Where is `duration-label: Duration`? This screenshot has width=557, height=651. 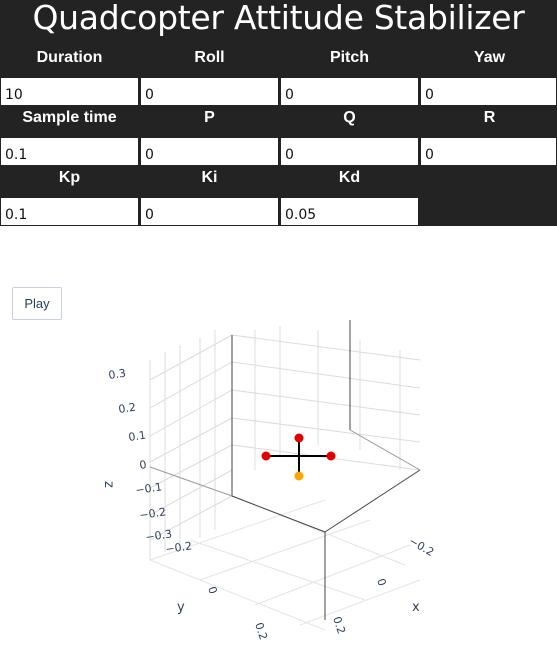
duration-label: Duration is located at coordinates (69, 57).